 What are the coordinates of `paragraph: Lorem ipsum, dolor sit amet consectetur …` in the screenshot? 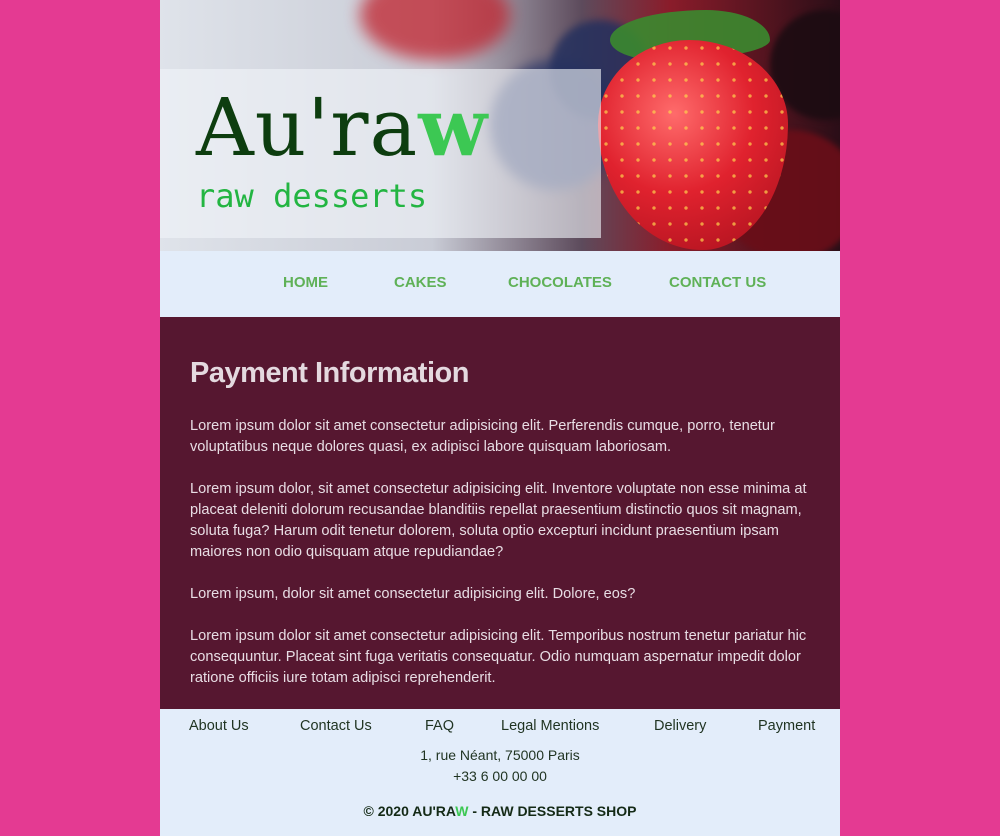 It's located at (413, 594).